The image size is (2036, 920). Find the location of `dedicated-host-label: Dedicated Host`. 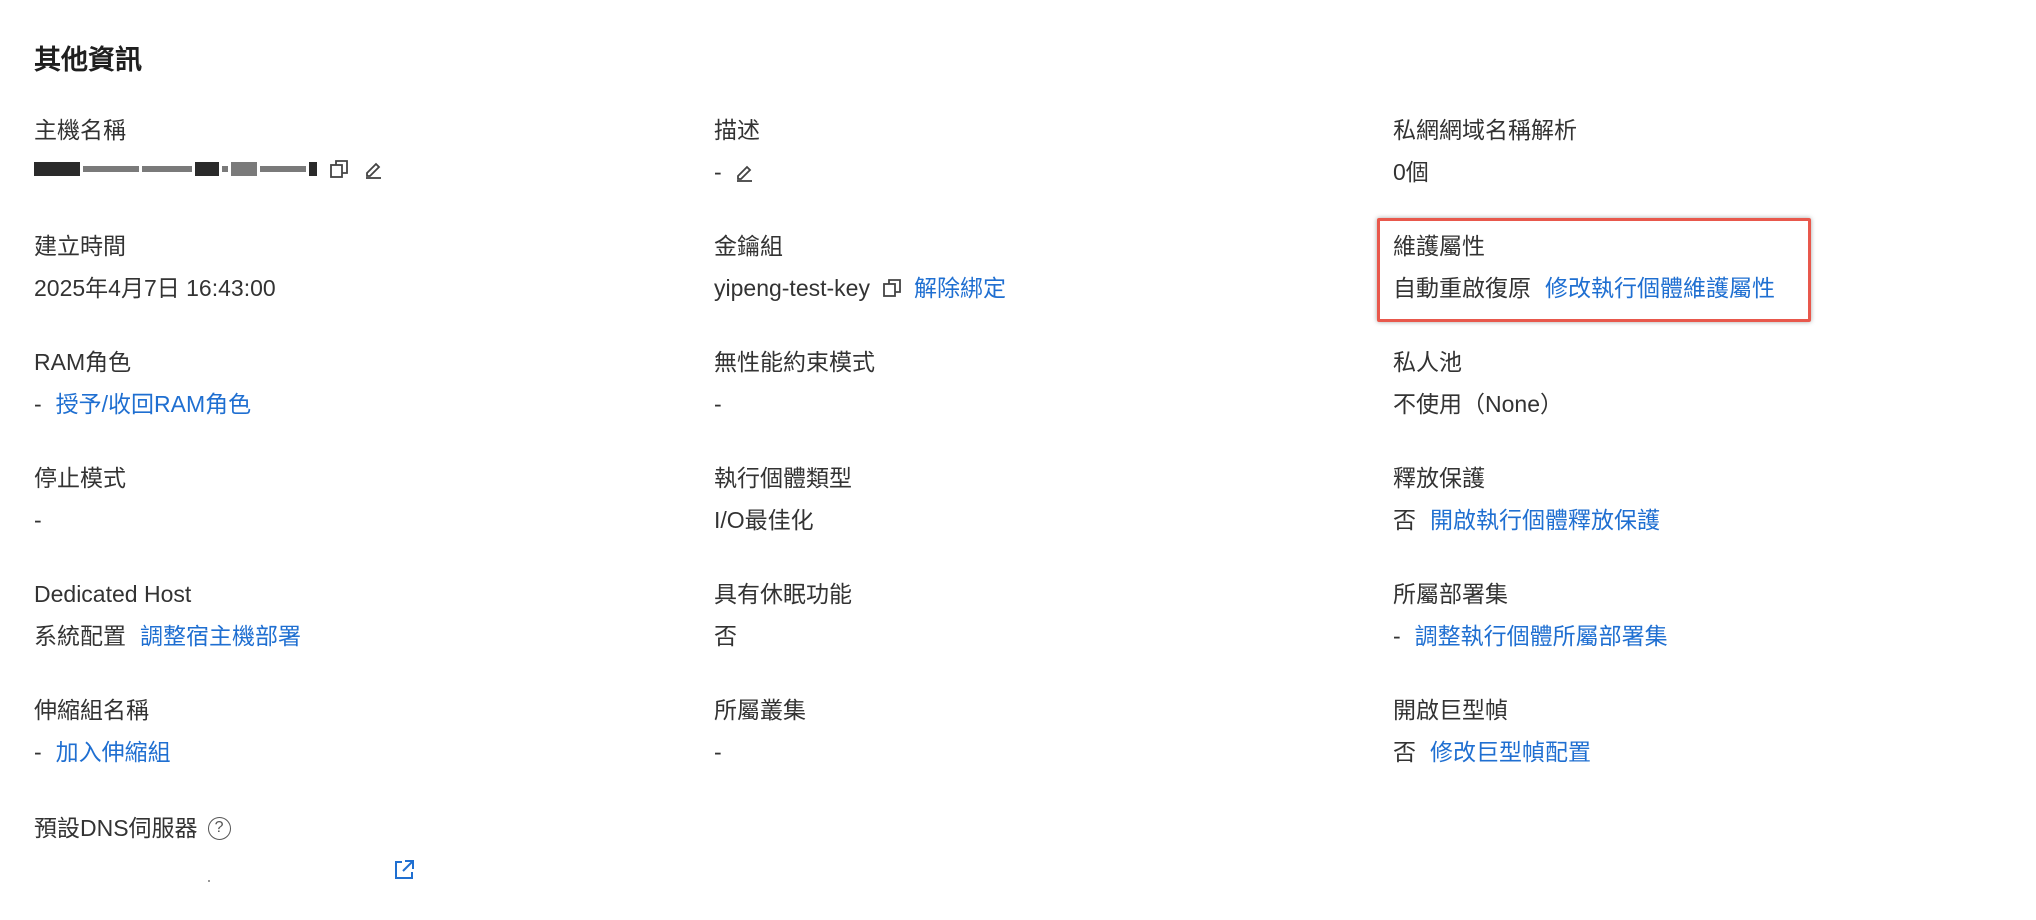

dedicated-host-label: Dedicated Host is located at coordinates (113, 594).